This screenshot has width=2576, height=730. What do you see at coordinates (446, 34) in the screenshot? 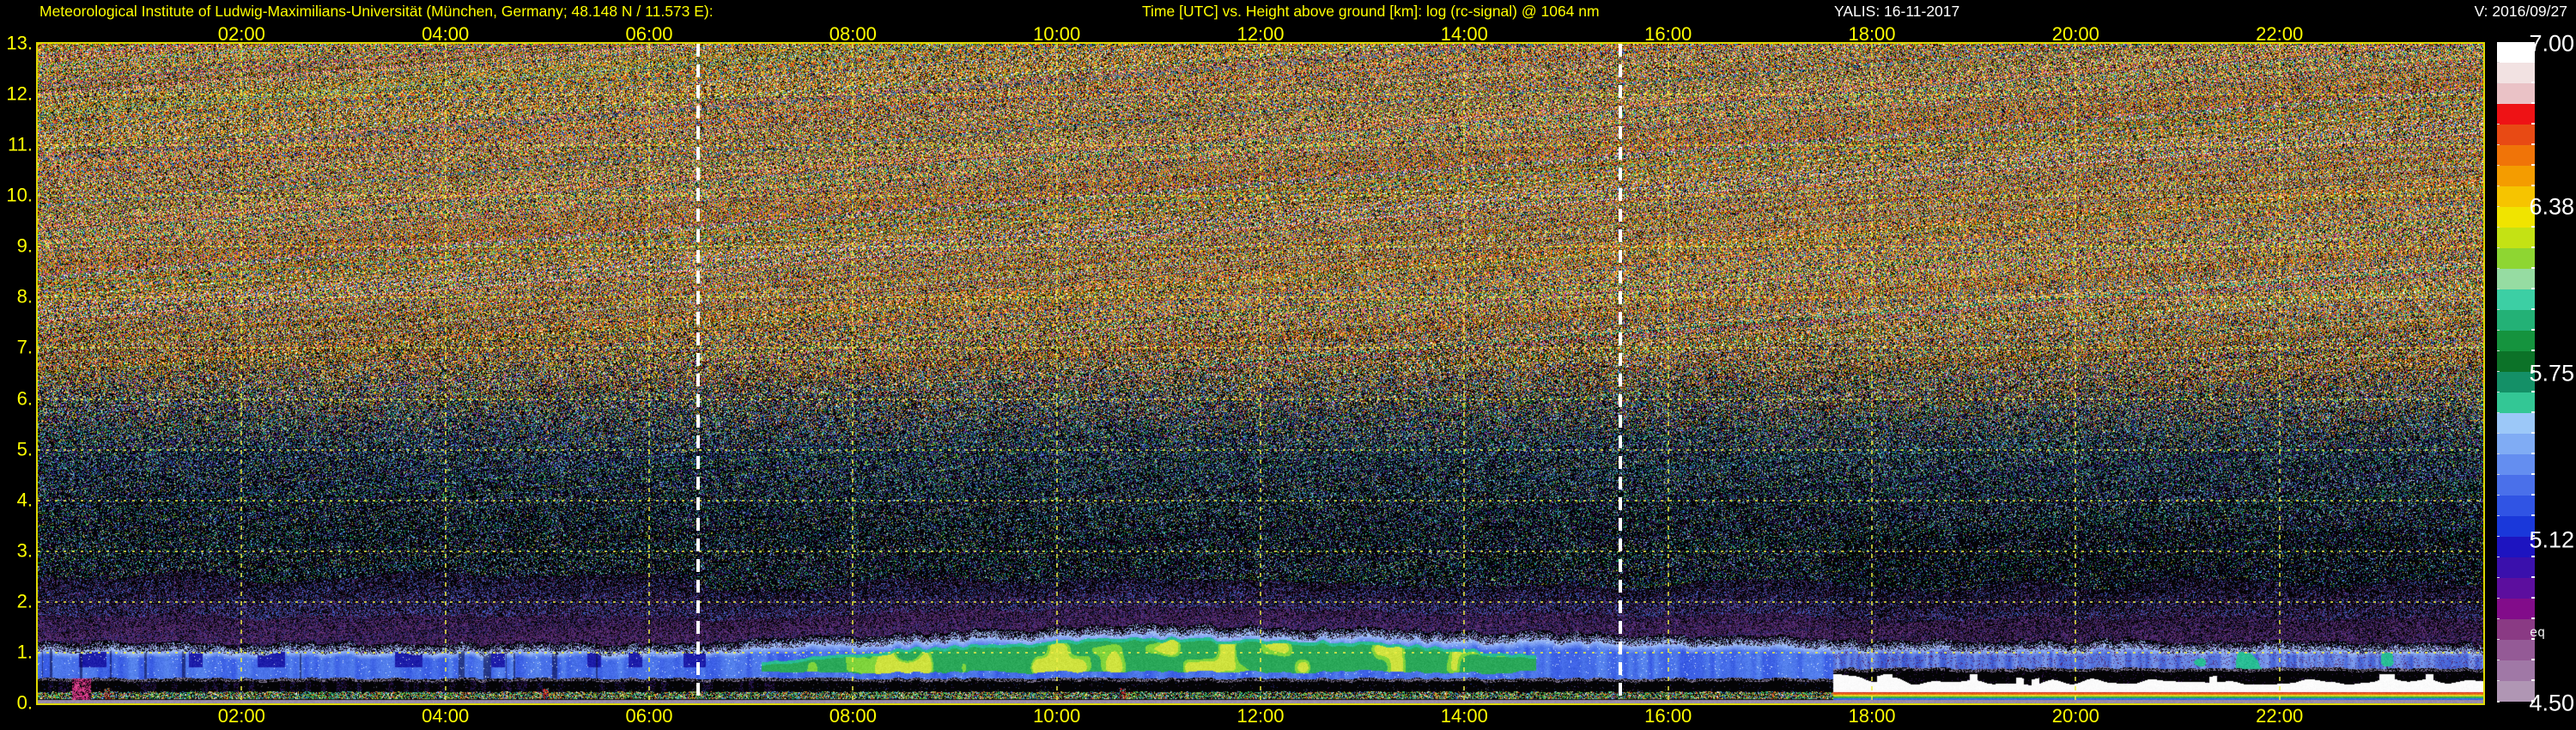
I see `x-tick-label-top: 04:00` at bounding box center [446, 34].